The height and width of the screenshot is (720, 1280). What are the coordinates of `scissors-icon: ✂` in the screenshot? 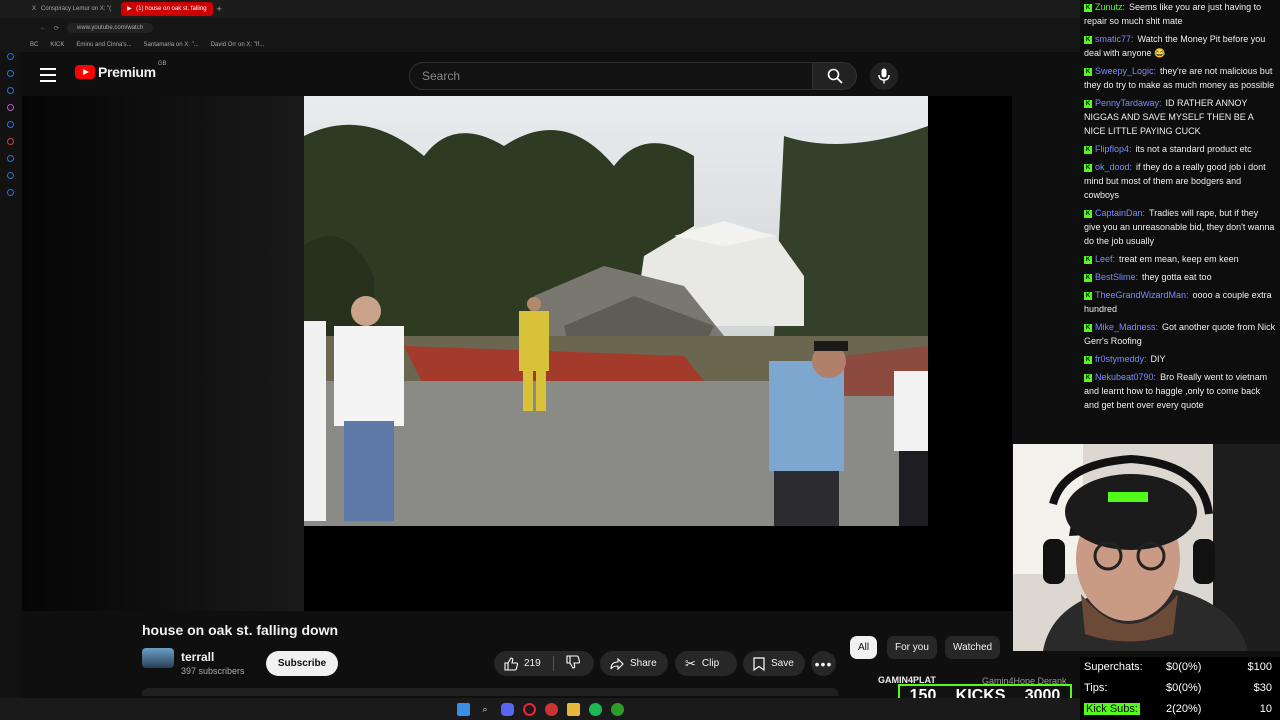 It's located at (690, 663).